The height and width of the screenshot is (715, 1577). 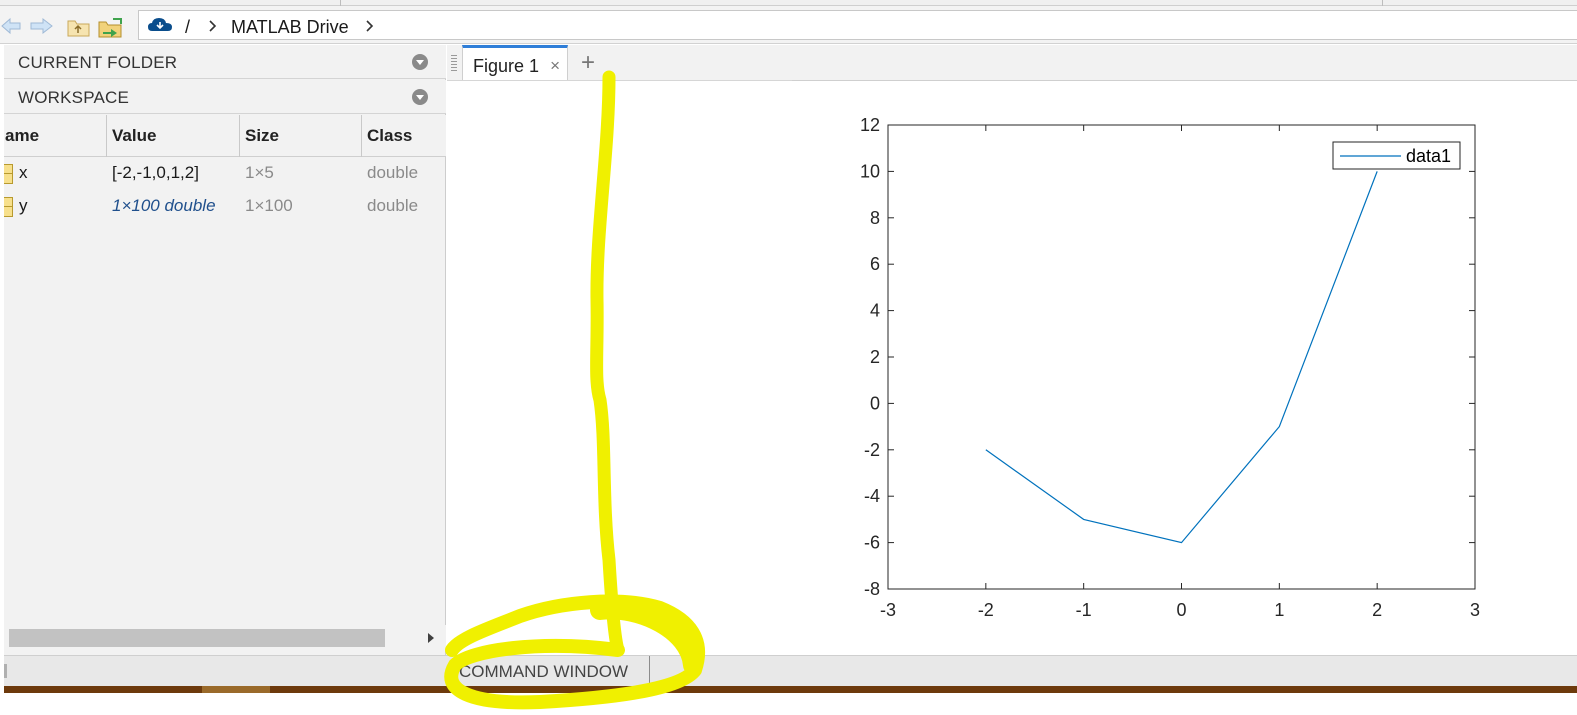 I want to click on forward-arrow-icon, so click(x=41, y=26).